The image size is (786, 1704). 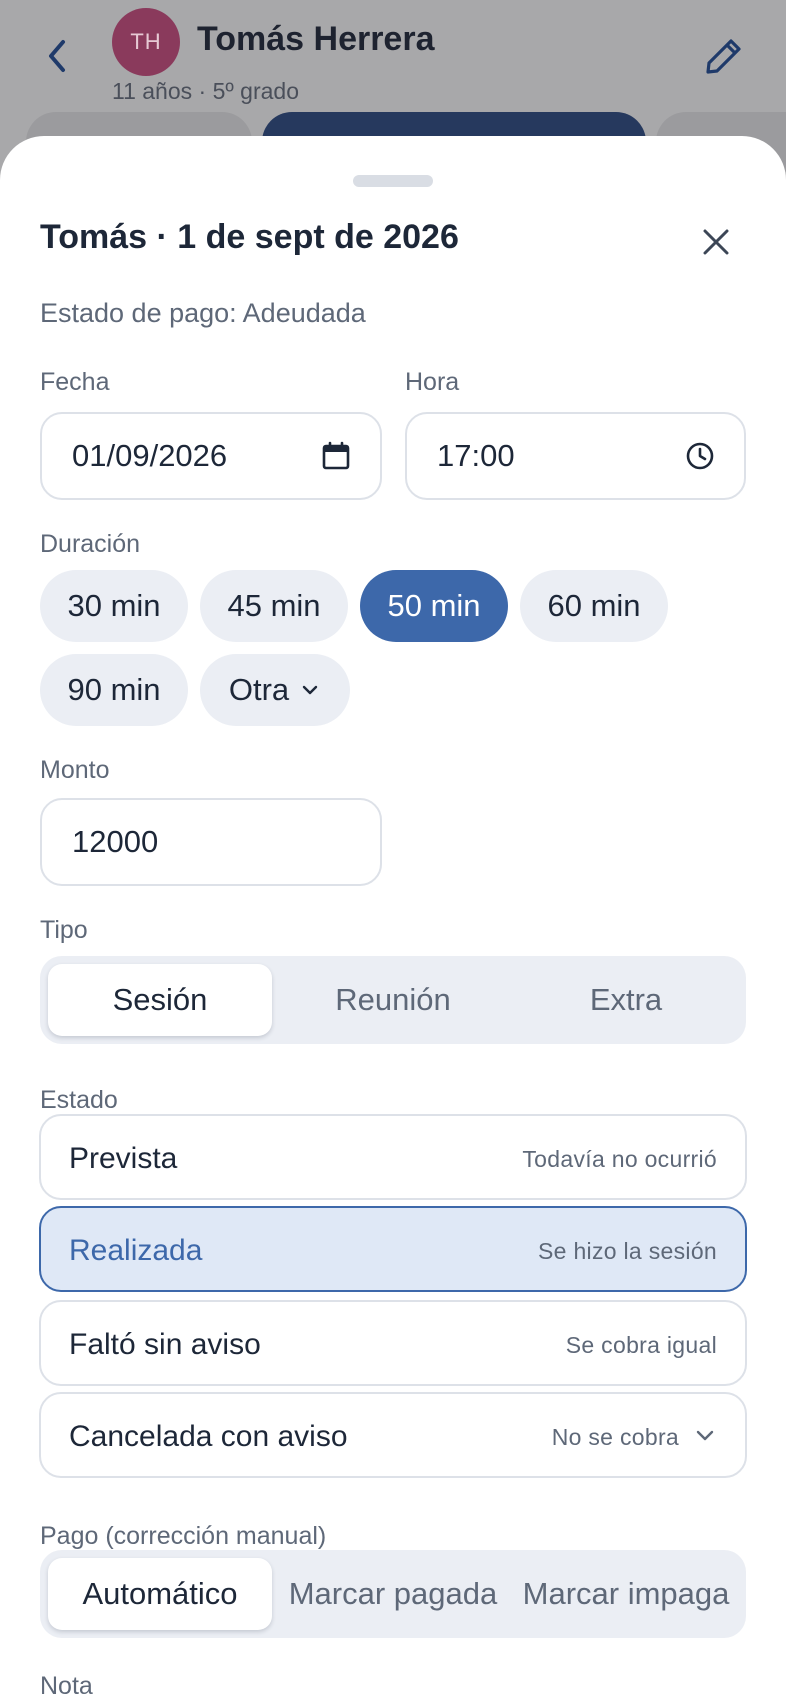 I want to click on edit-button, so click(x=724, y=56).